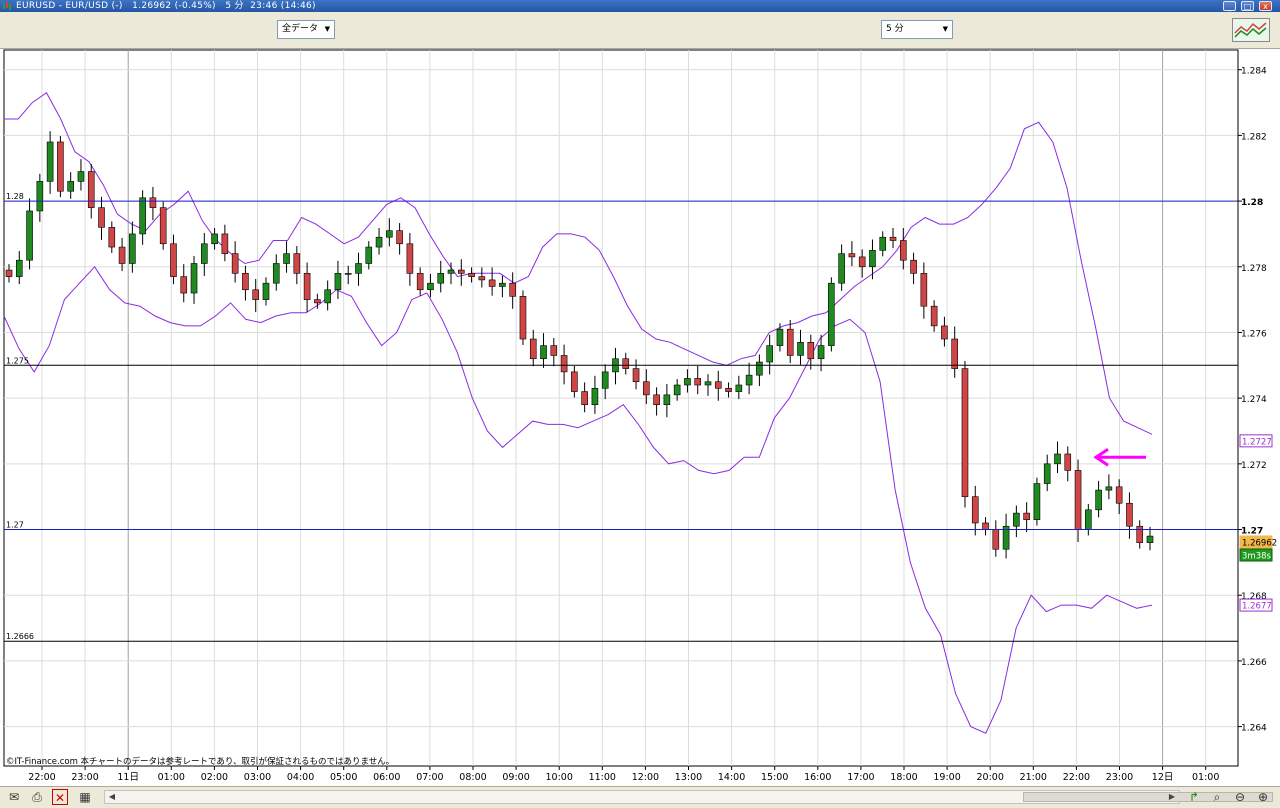  Describe the element at coordinates (1163, 777) in the screenshot. I see `x-tick-label: 12日` at that location.